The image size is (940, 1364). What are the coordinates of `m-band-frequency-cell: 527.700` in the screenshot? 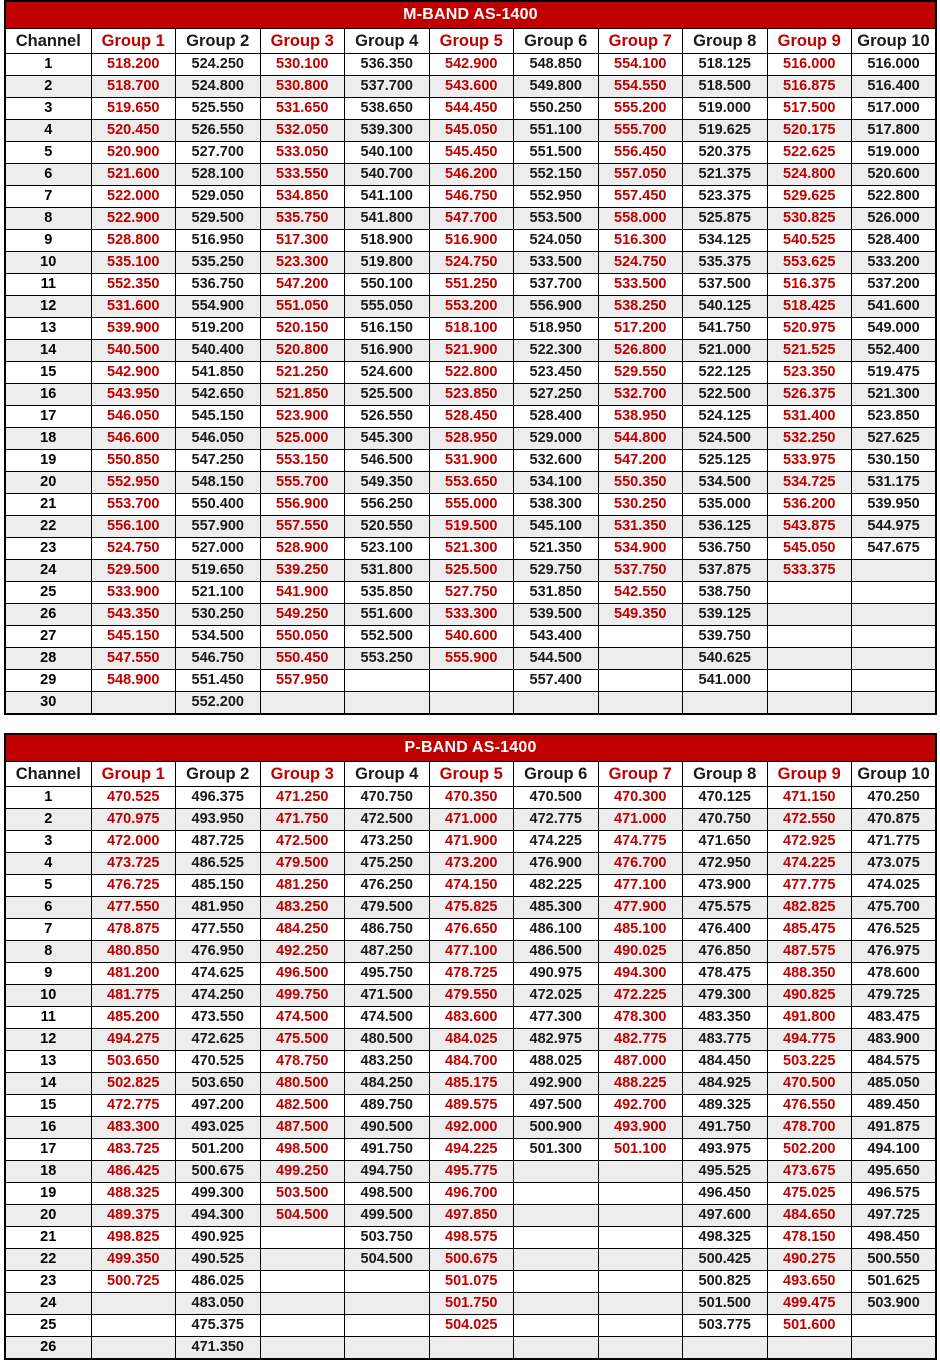 It's located at (218, 152).